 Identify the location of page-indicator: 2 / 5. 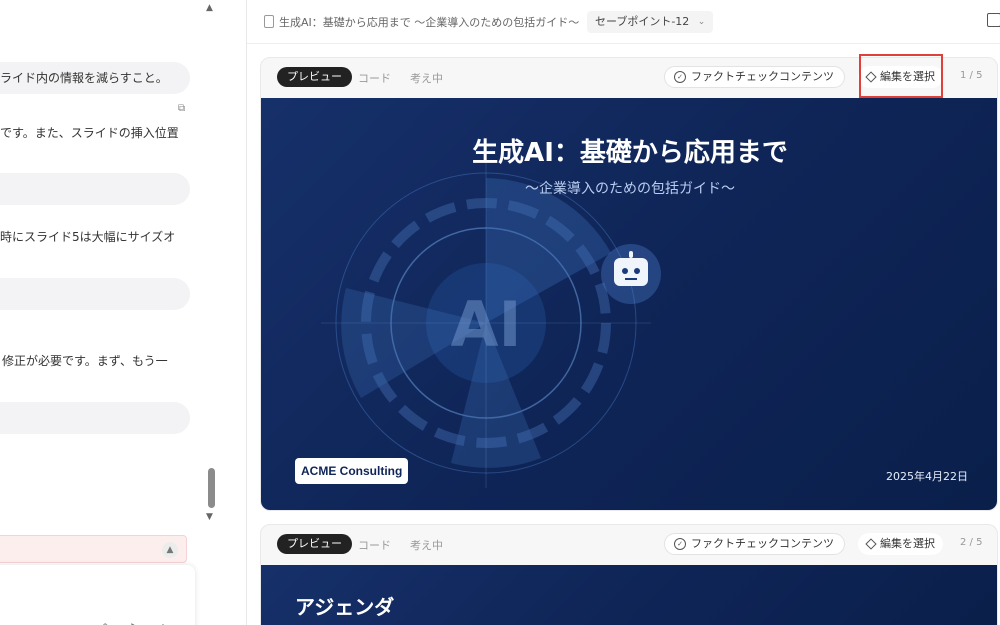
(971, 542).